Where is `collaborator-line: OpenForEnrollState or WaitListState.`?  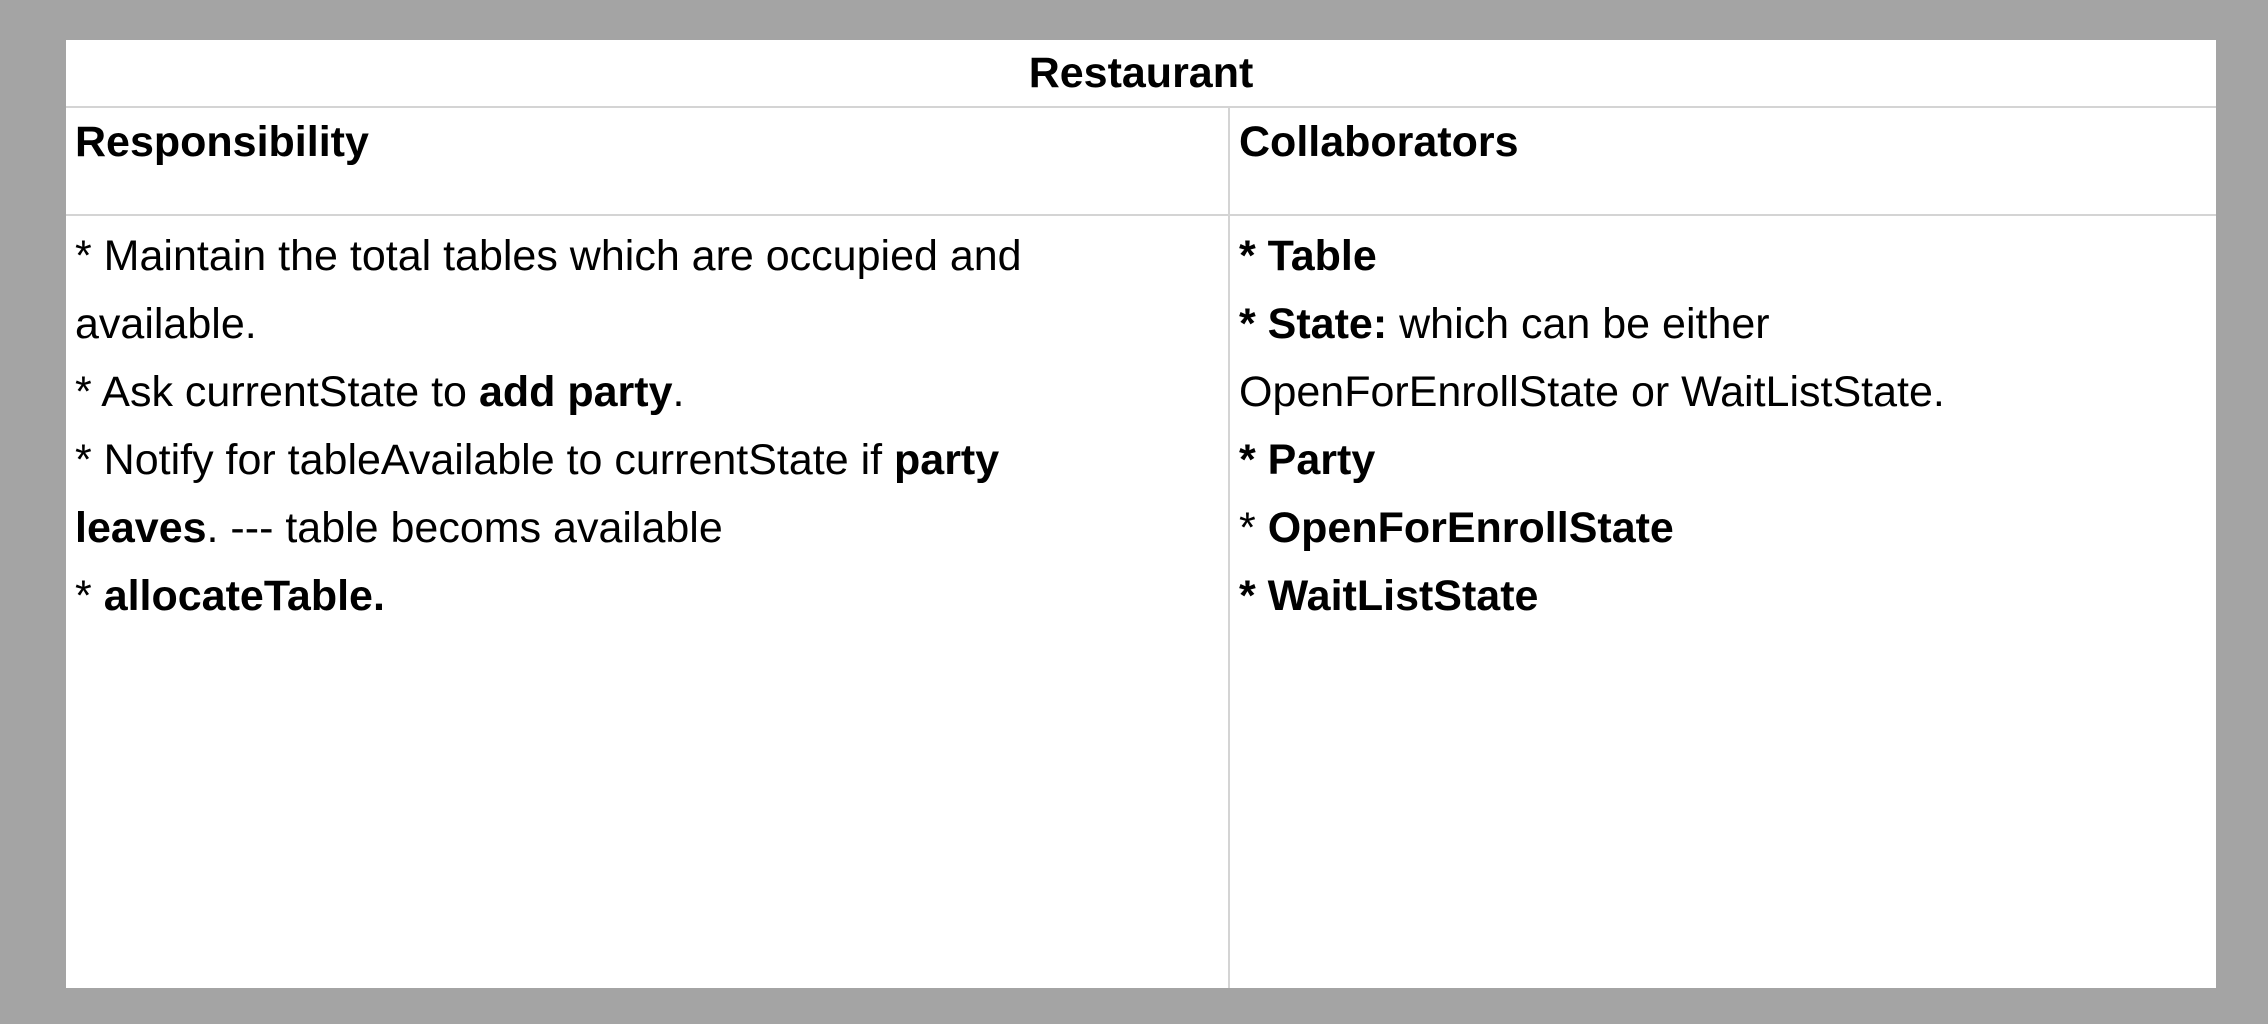 collaborator-line: OpenForEnrollState or WaitListState. is located at coordinates (1719, 392).